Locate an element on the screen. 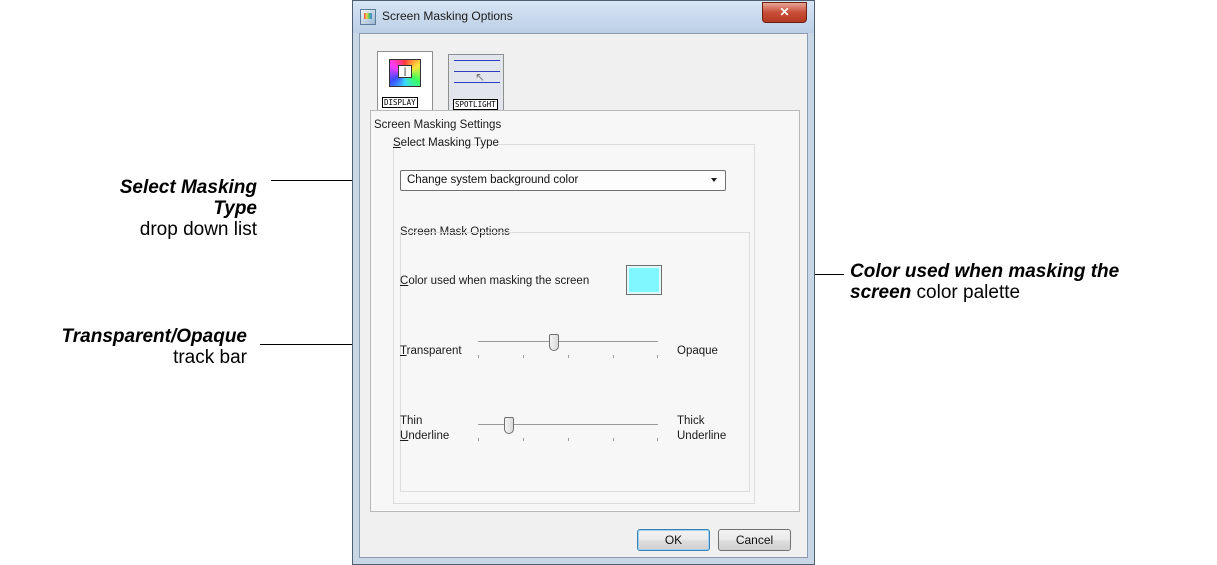 The width and height of the screenshot is (1217, 565). masking-type-label-accel: S is located at coordinates (397, 143).